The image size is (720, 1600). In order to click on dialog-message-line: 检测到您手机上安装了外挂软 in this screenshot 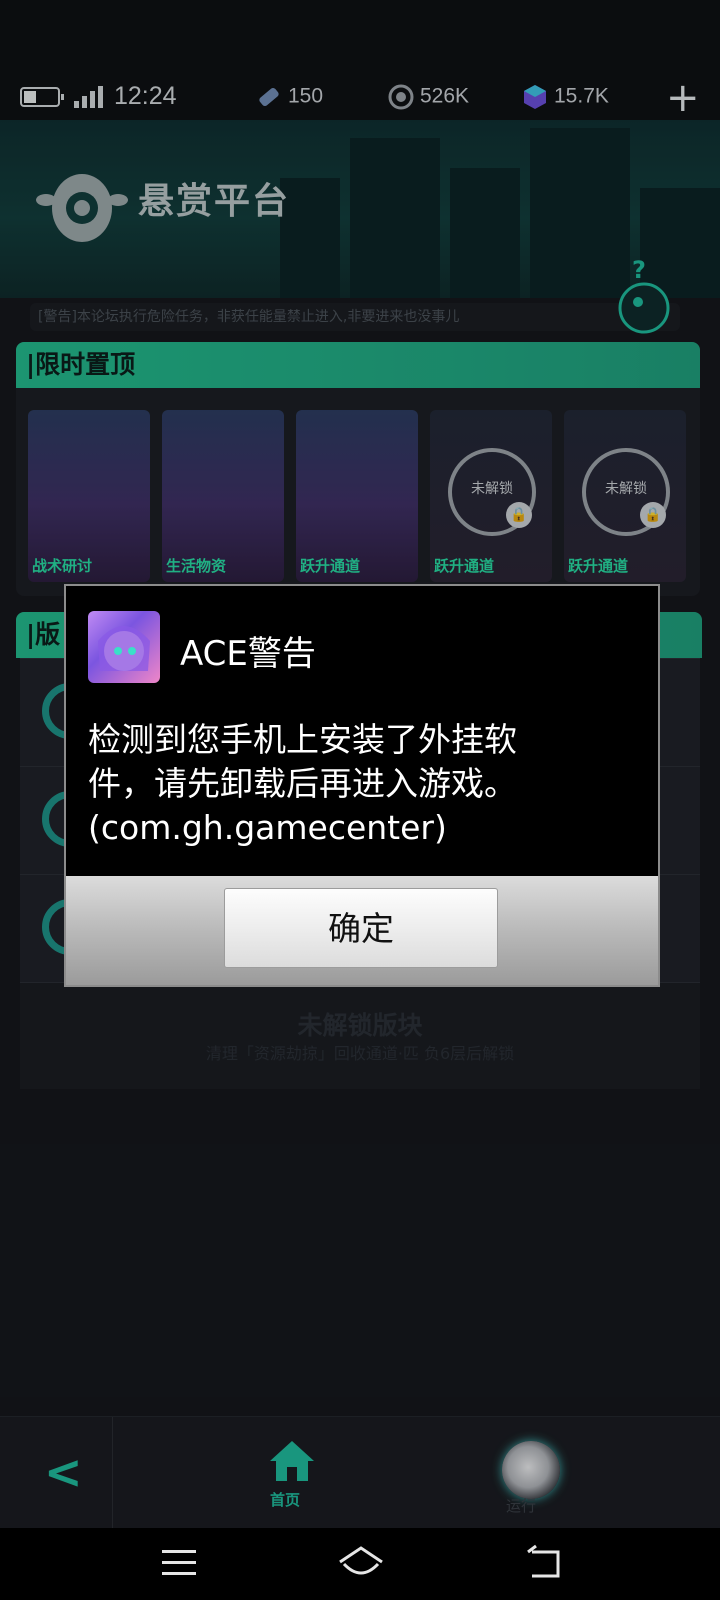, I will do `click(302, 739)`.